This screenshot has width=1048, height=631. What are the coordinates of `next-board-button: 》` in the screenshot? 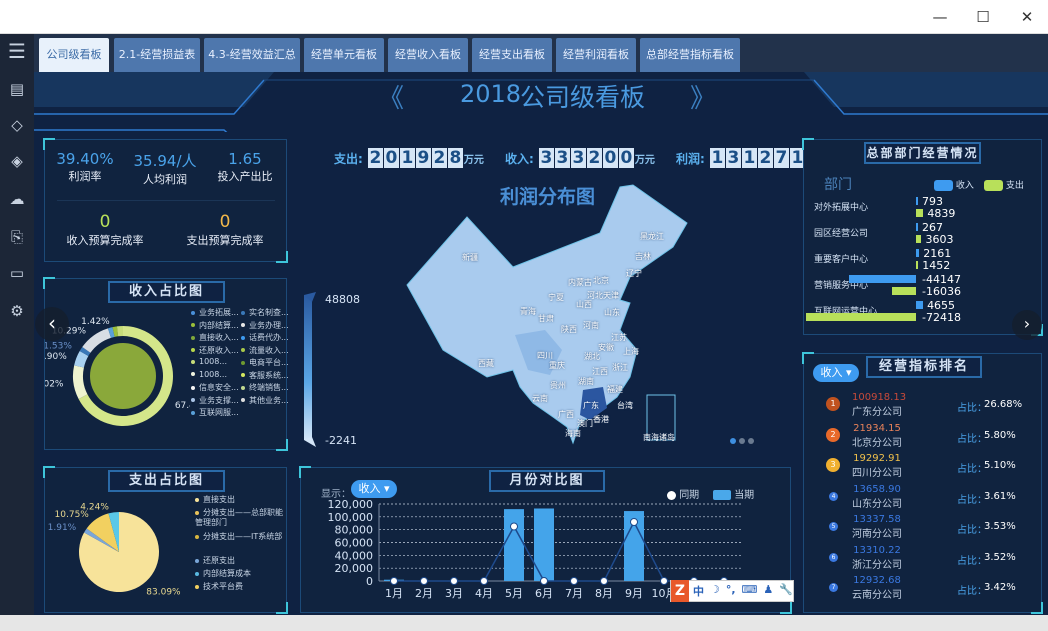 It's located at (703, 96).